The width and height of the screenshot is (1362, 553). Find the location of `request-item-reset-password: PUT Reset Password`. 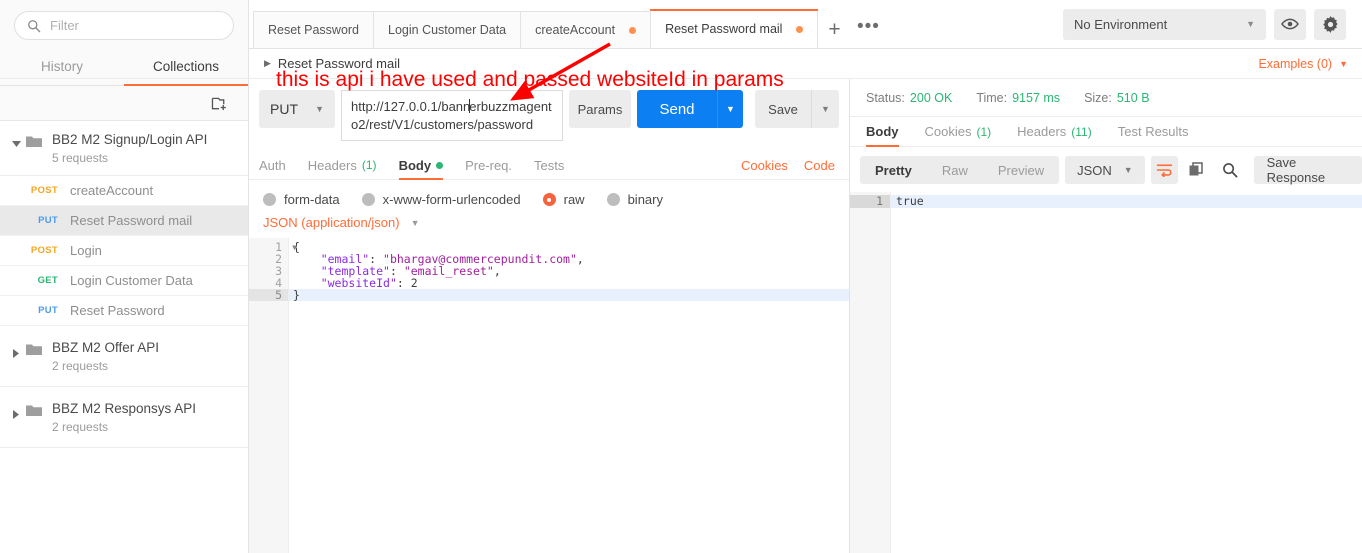

request-item-reset-password: PUT Reset Password is located at coordinates (124, 311).